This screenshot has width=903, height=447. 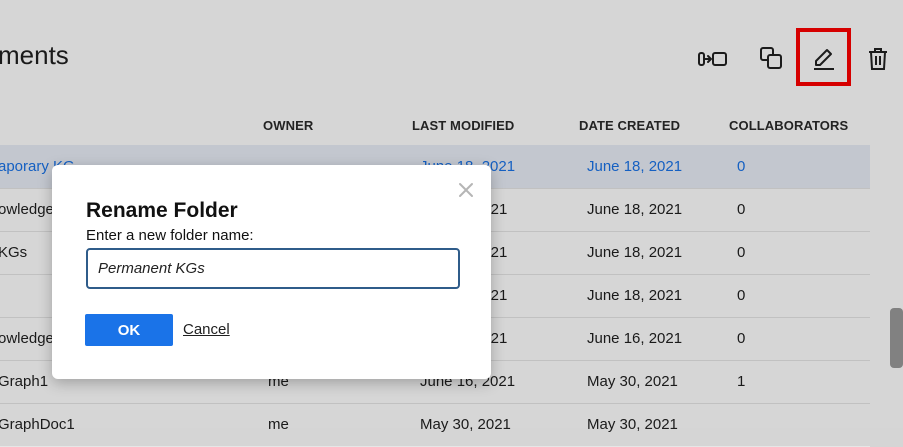 I want to click on ok-button: OK, so click(x=129, y=330).